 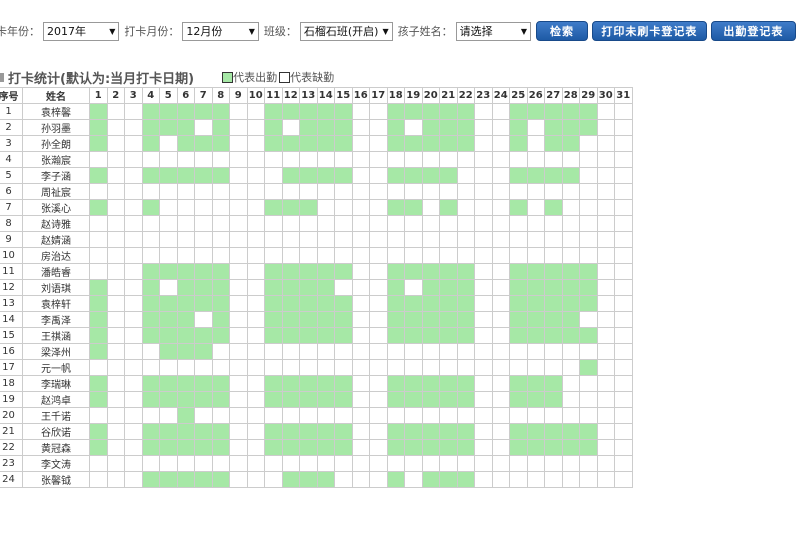 What do you see at coordinates (753, 31) in the screenshot?
I see `print-attendance-button: 出勤登记表` at bounding box center [753, 31].